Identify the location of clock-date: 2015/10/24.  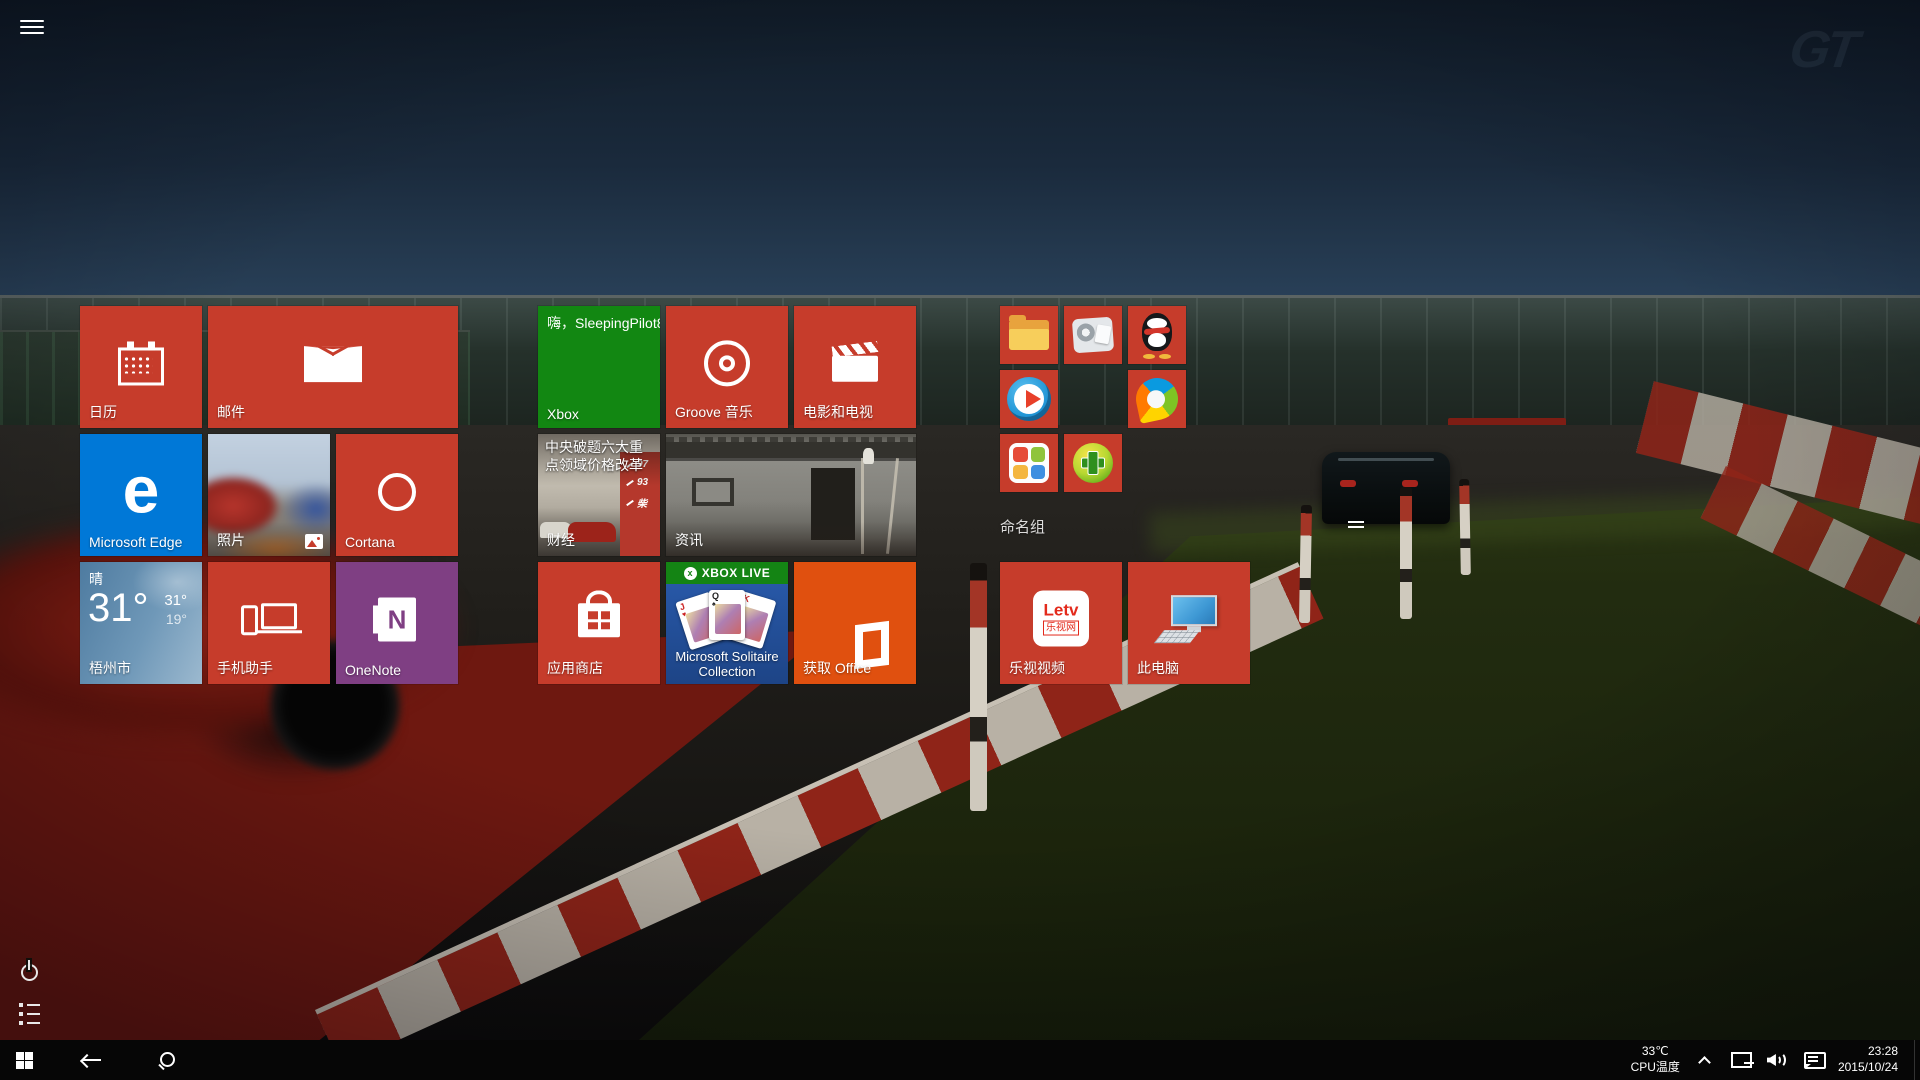
(1867, 1067).